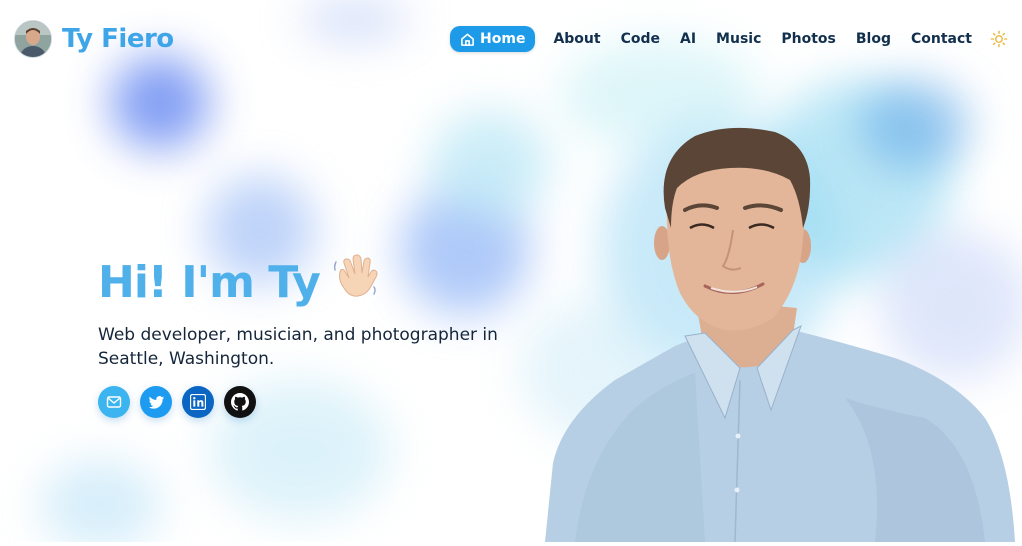  I want to click on nav-code-link: Code, so click(640, 39).